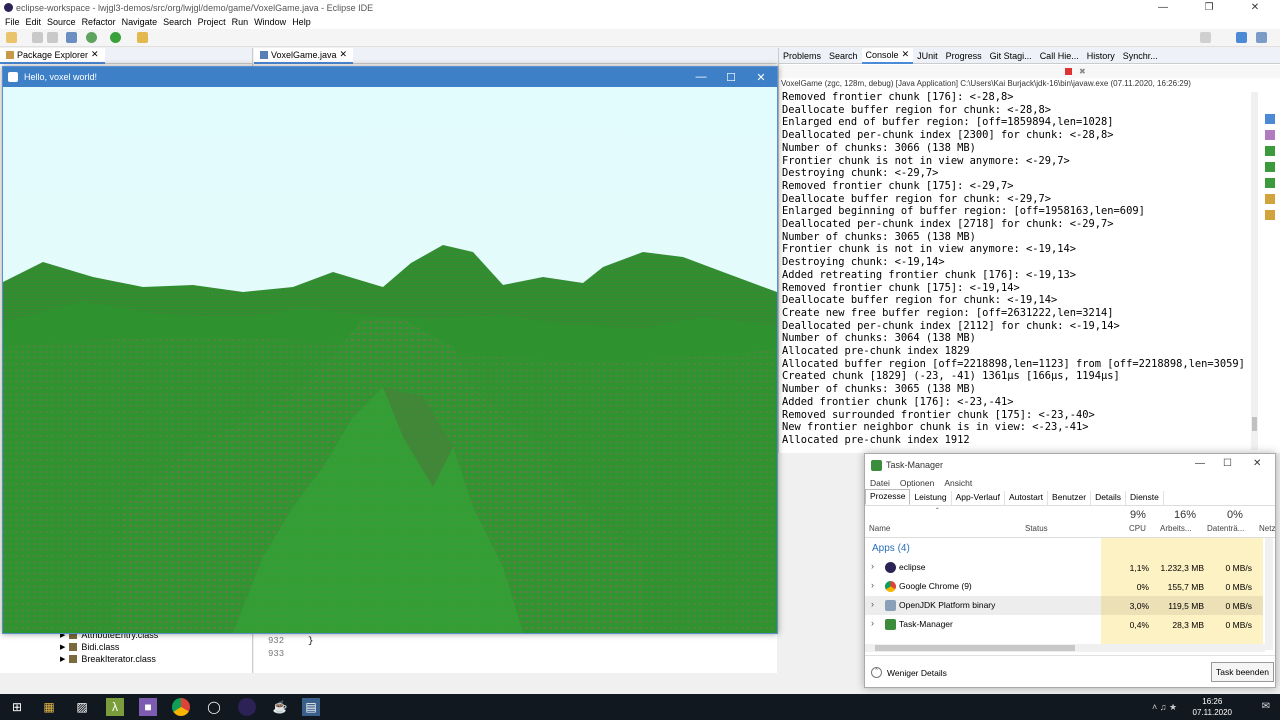  I want to click on java-perspective-icon, so click(1241, 37).